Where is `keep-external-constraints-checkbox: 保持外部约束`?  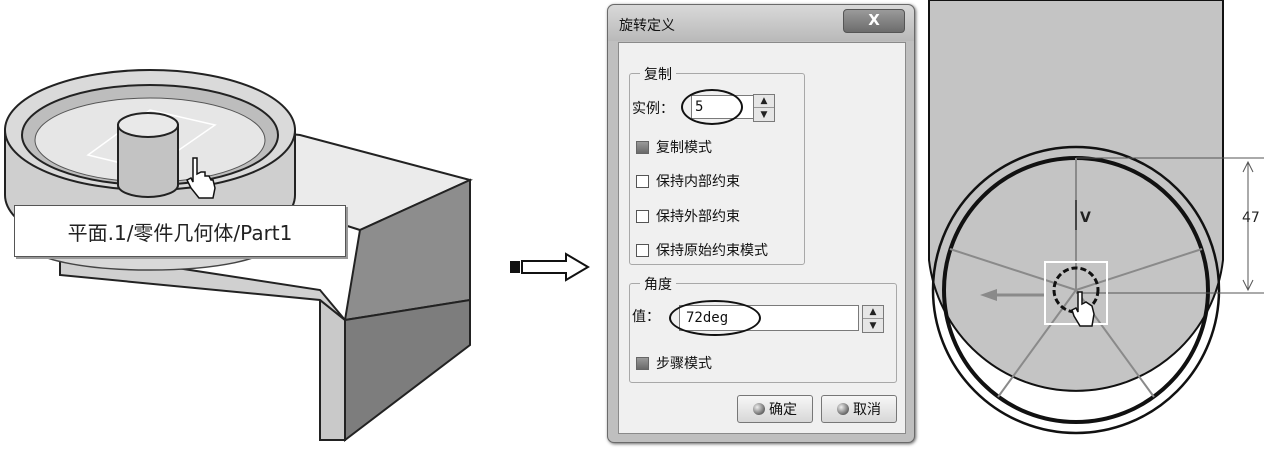 keep-external-constraints-checkbox: 保持外部约束 is located at coordinates (688, 216).